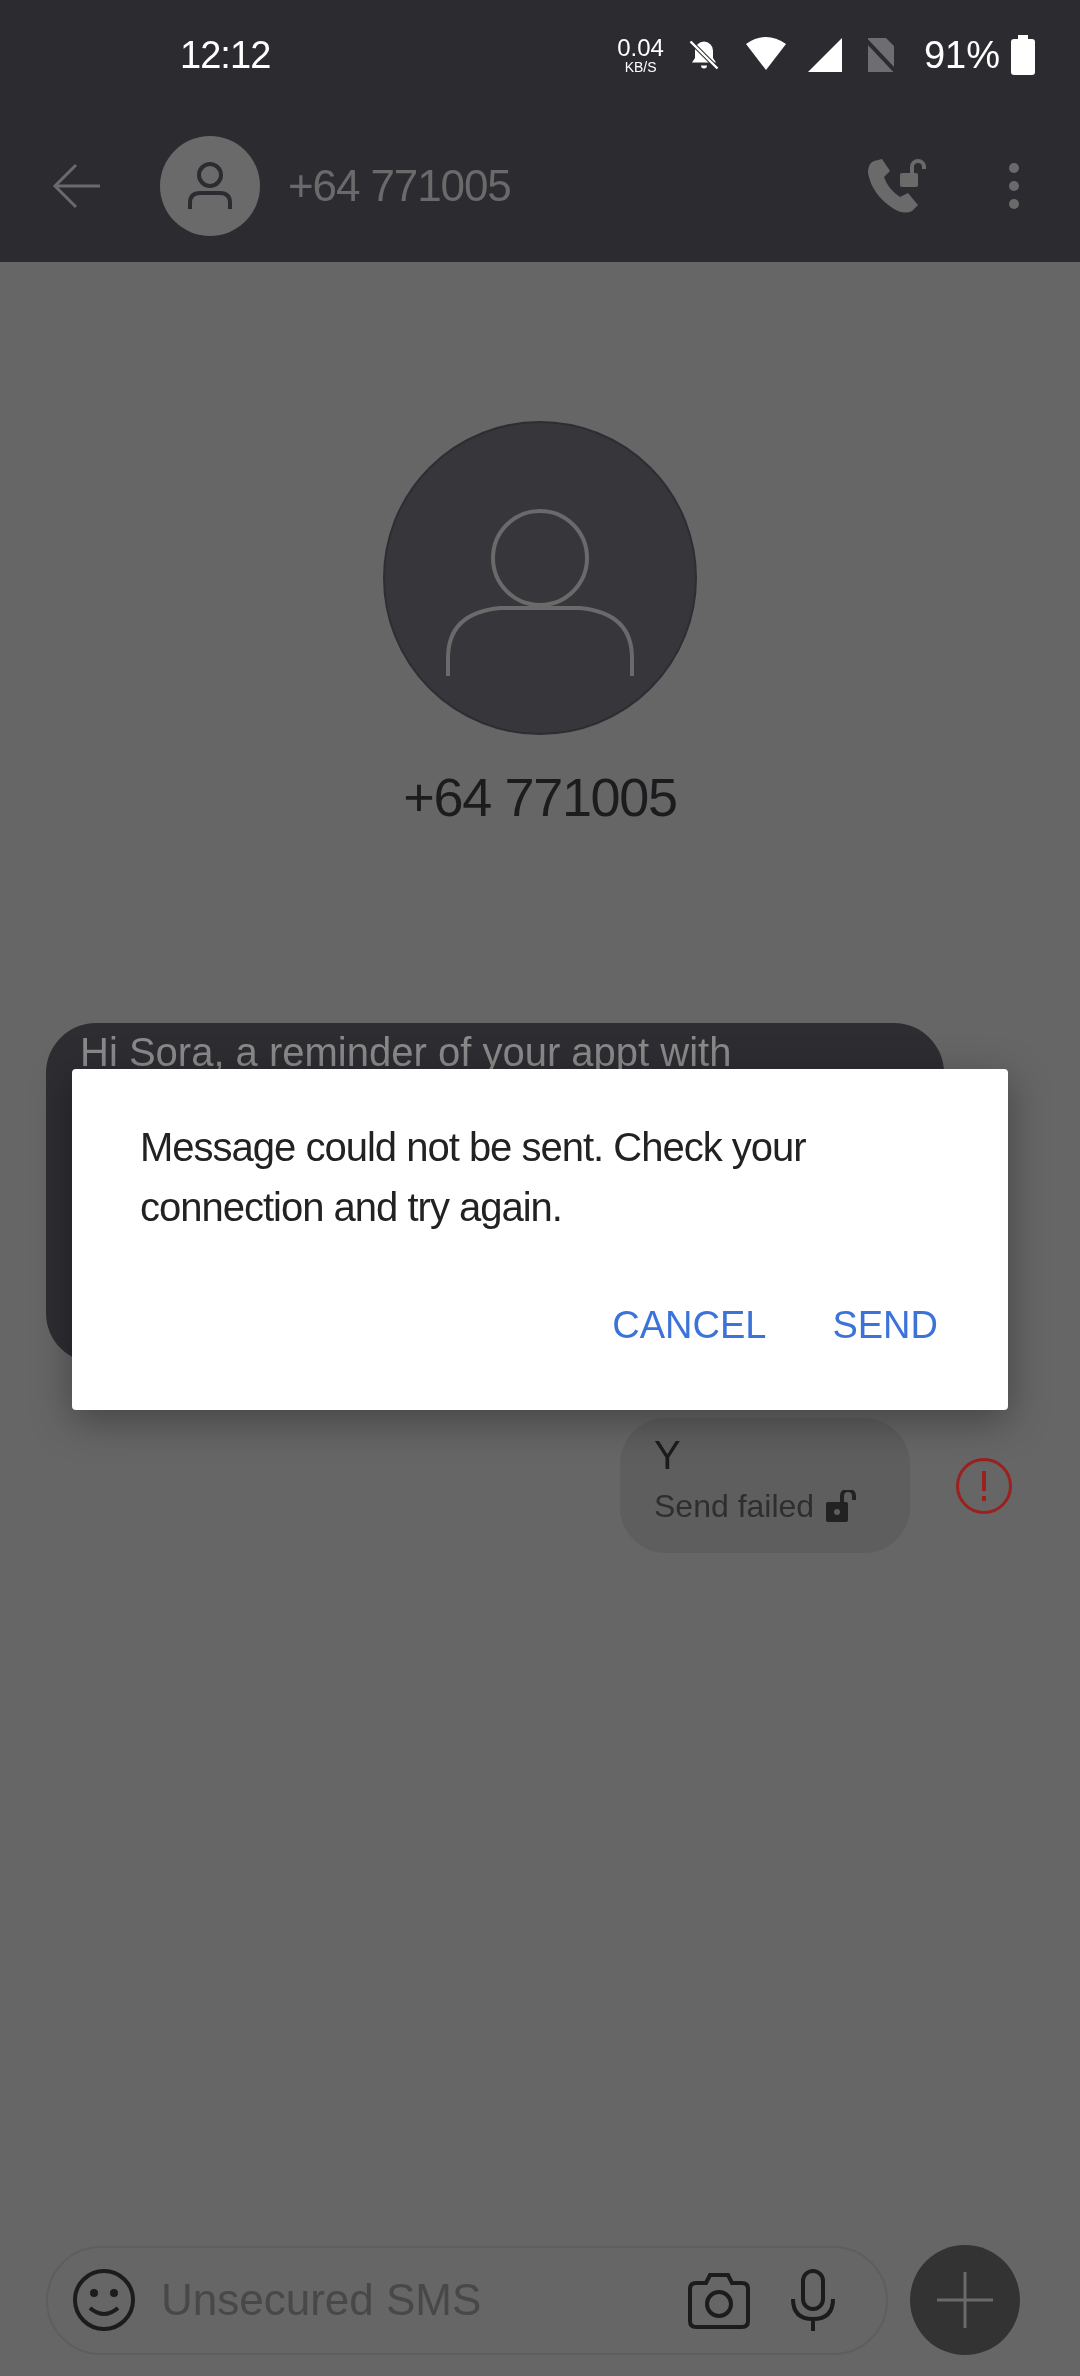 Image resolution: width=1080 pixels, height=2376 pixels. I want to click on exclamation-icon, so click(984, 1485).